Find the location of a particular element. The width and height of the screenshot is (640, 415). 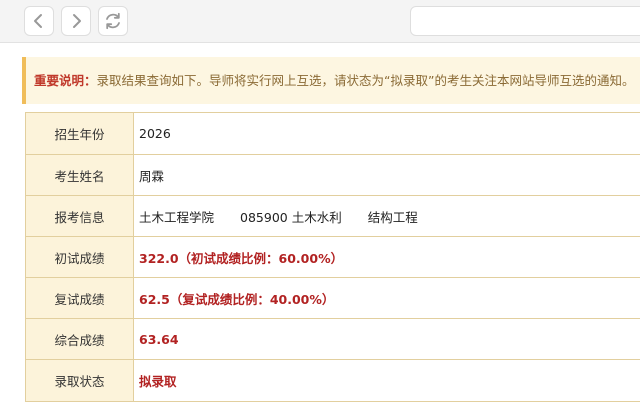

address-bar is located at coordinates (525, 21).